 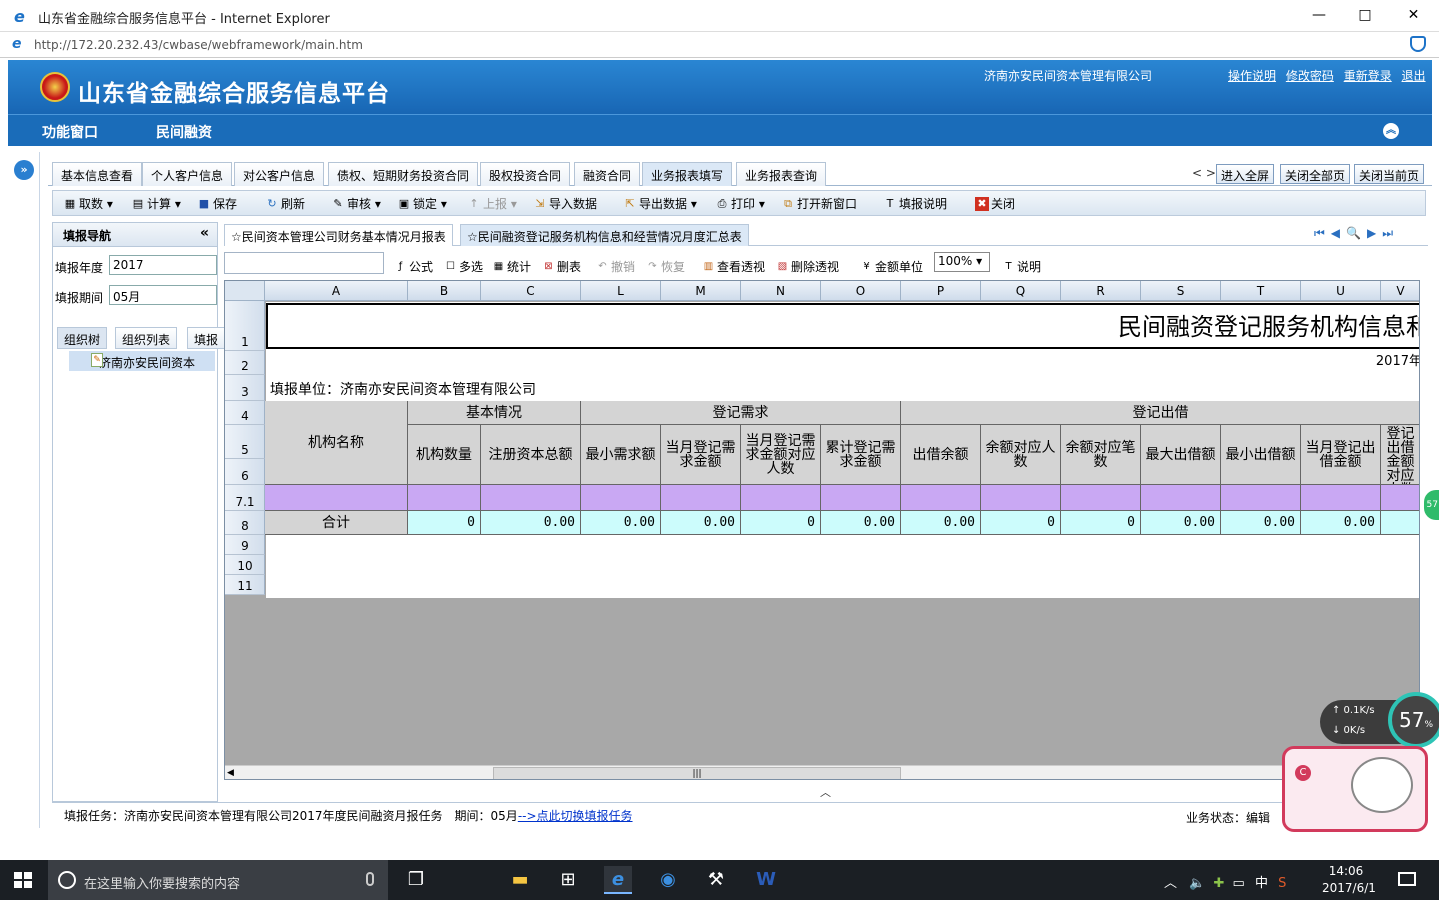 I want to click on switch-task-link: -->点此切换填报任务, so click(x=575, y=816).